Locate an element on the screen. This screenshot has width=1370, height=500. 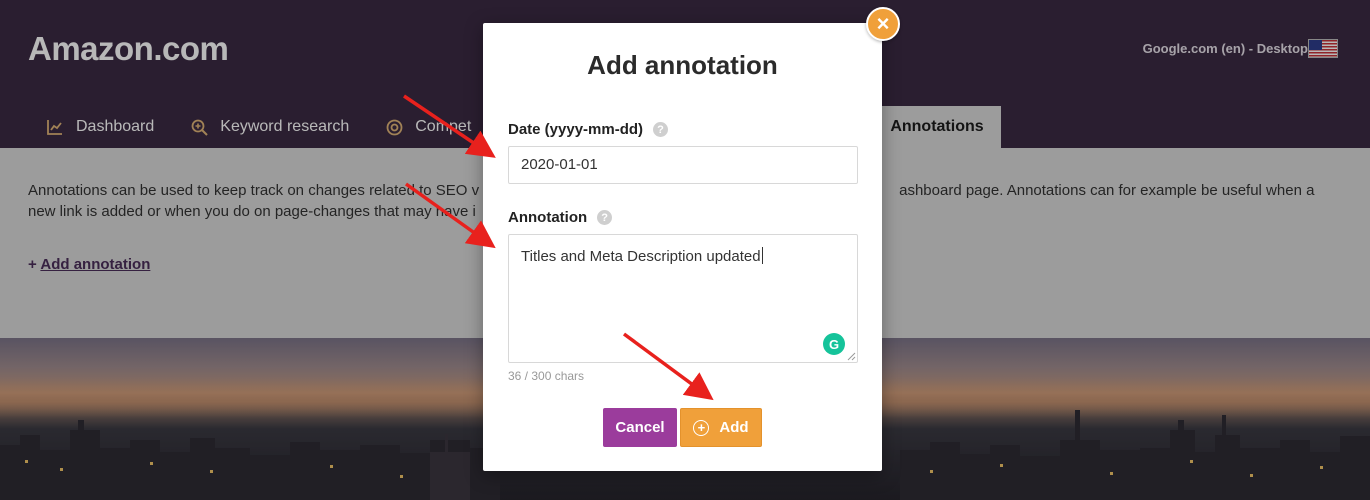
date-input: 2020-01-01 is located at coordinates (683, 165).